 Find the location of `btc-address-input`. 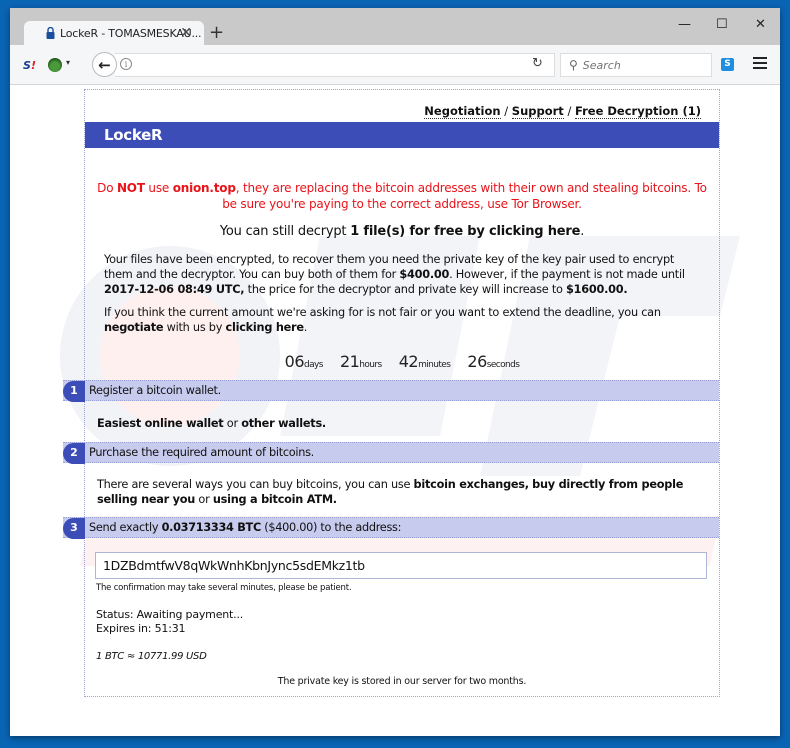

btc-address-input is located at coordinates (401, 565).